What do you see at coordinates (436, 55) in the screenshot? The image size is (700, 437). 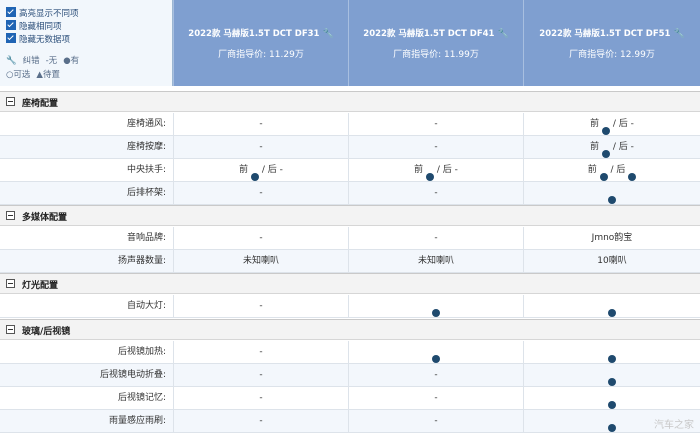 I see `car-price: 厂商指导价: 11.99万` at bounding box center [436, 55].